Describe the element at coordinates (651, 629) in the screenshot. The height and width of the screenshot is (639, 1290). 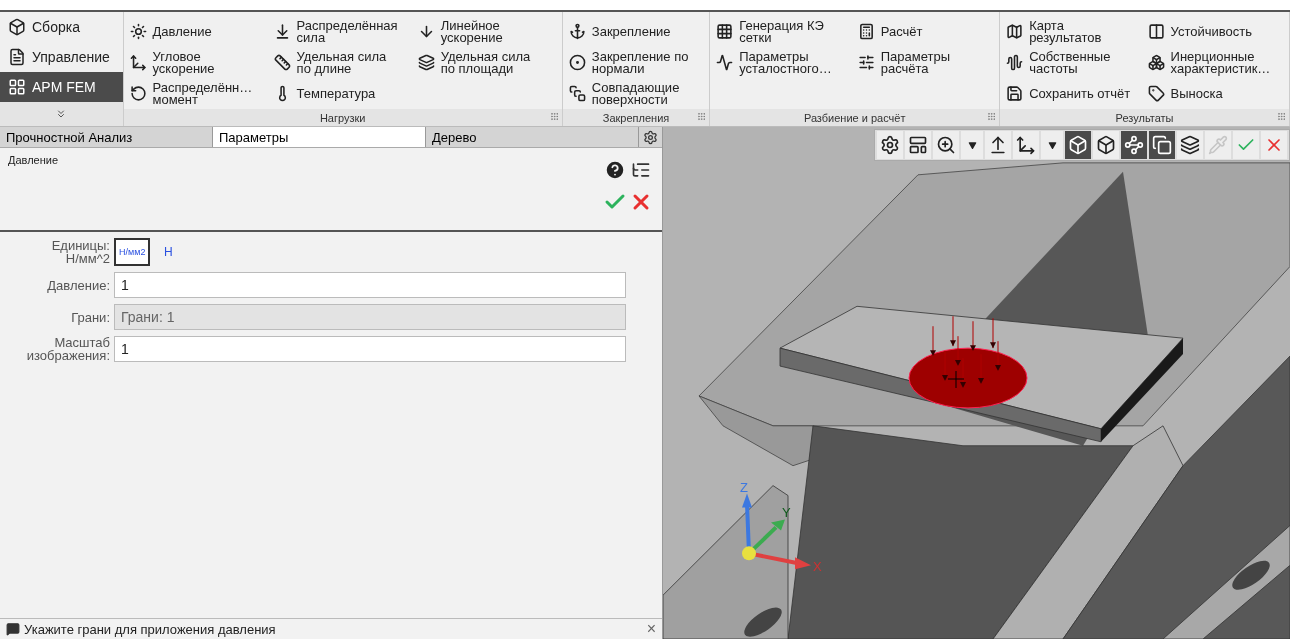
I see `close-button: ×` at that location.